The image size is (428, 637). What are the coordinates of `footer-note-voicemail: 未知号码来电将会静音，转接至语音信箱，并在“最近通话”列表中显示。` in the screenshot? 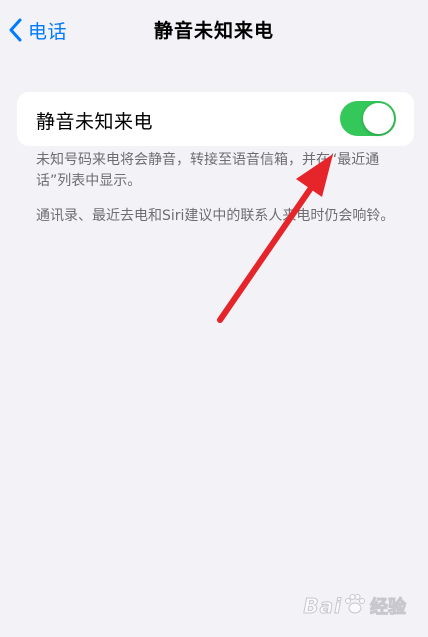 It's located at (208, 170).